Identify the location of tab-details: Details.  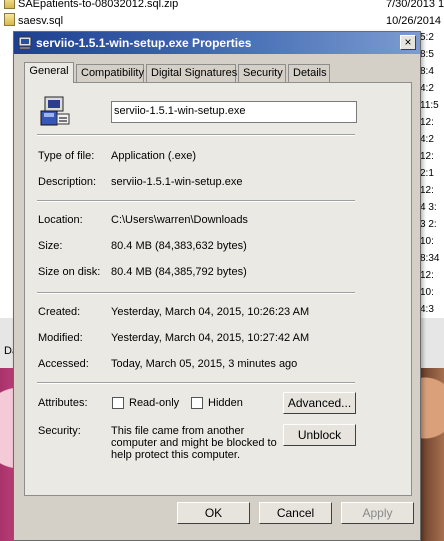
(309, 73).